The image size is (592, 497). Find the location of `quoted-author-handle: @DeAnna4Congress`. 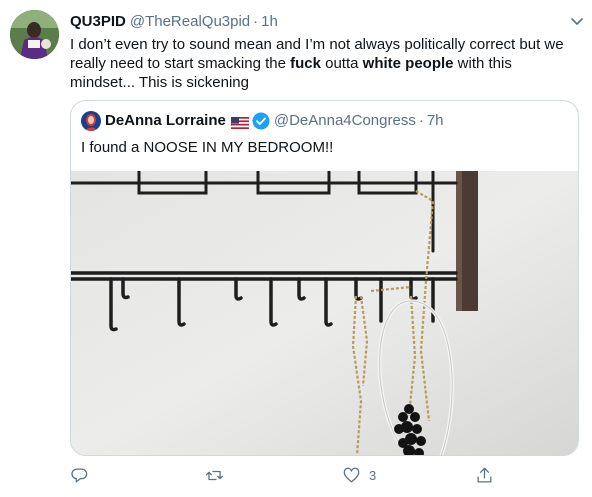

quoted-author-handle: @DeAnna4Congress is located at coordinates (345, 120).